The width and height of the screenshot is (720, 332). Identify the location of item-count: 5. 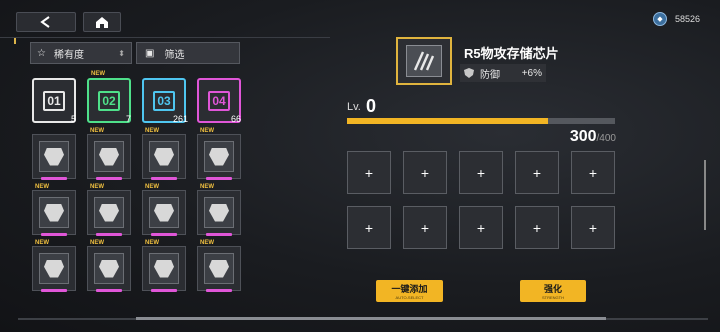
(73, 119).